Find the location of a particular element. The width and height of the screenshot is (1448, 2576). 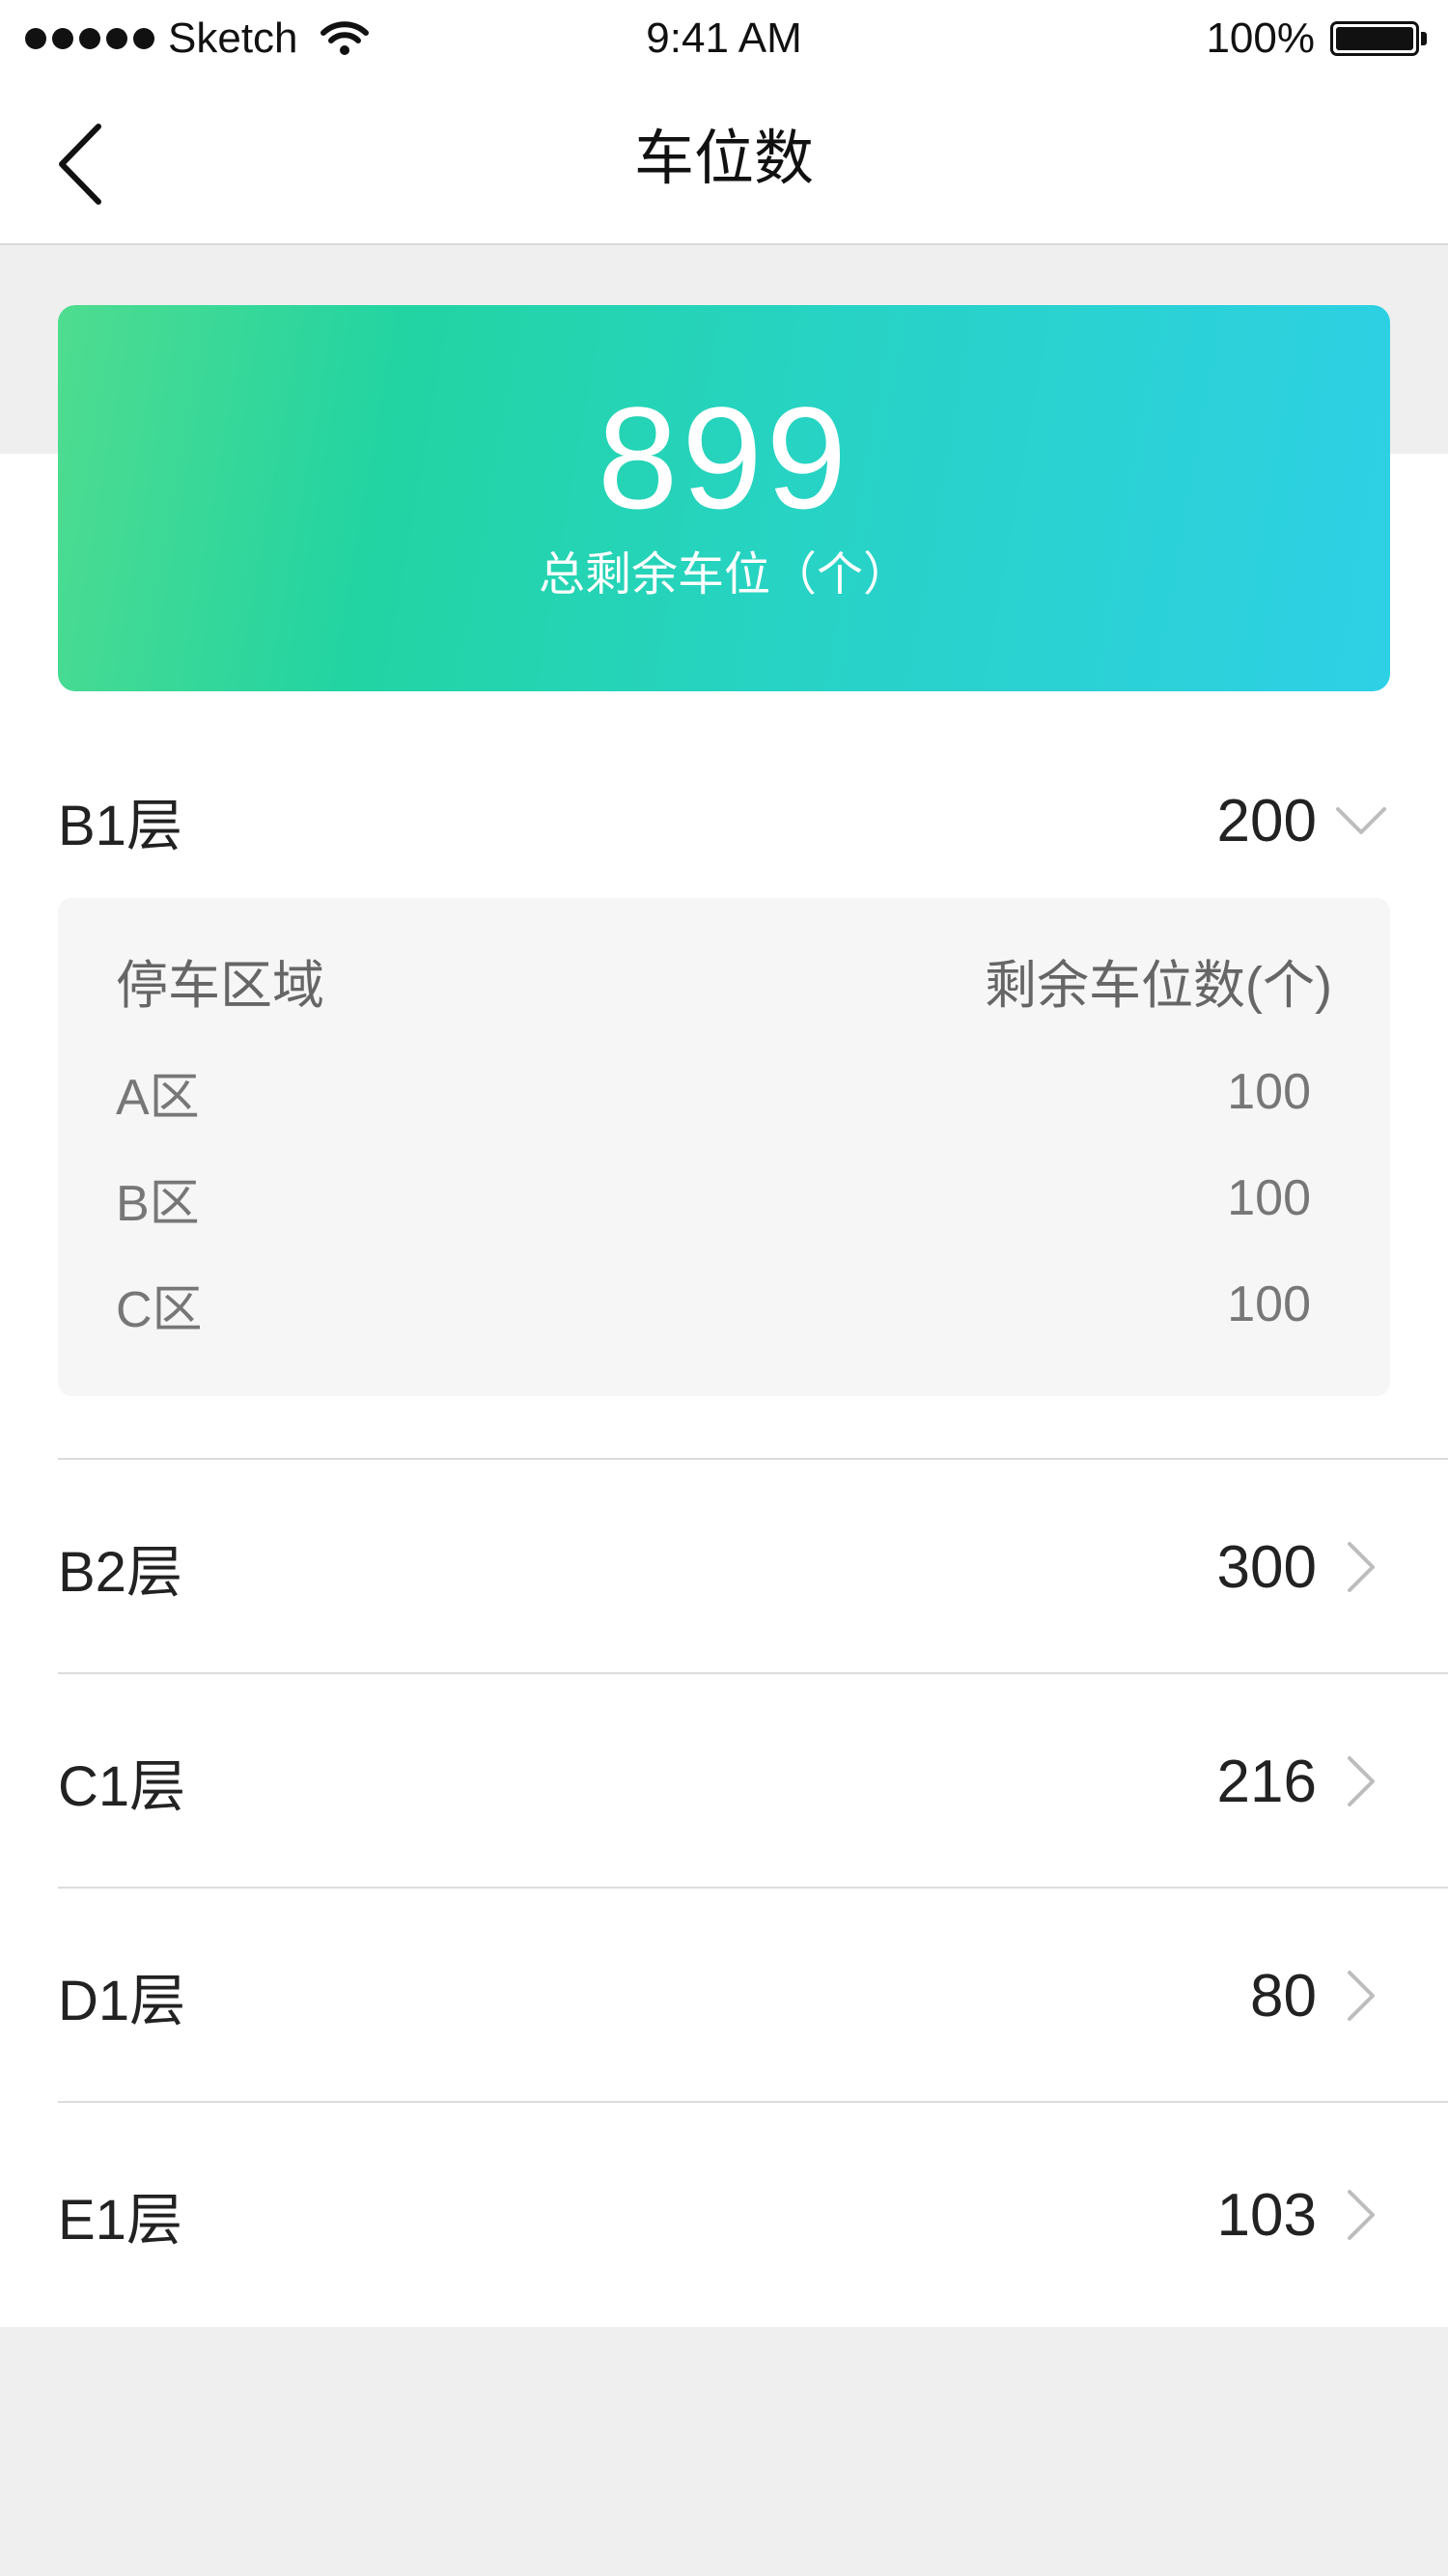

zone-row: C区 100 is located at coordinates (714, 1305).